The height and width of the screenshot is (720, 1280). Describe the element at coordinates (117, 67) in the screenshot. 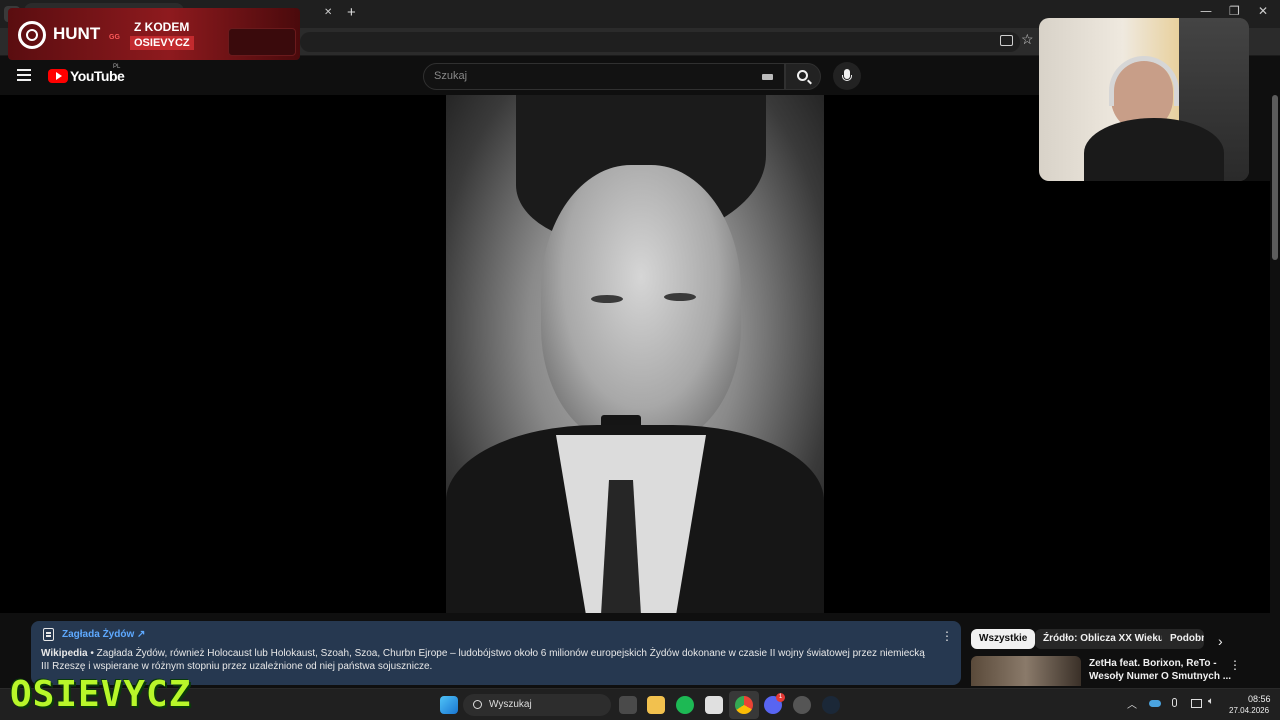

I see `region-code: PL` at that location.